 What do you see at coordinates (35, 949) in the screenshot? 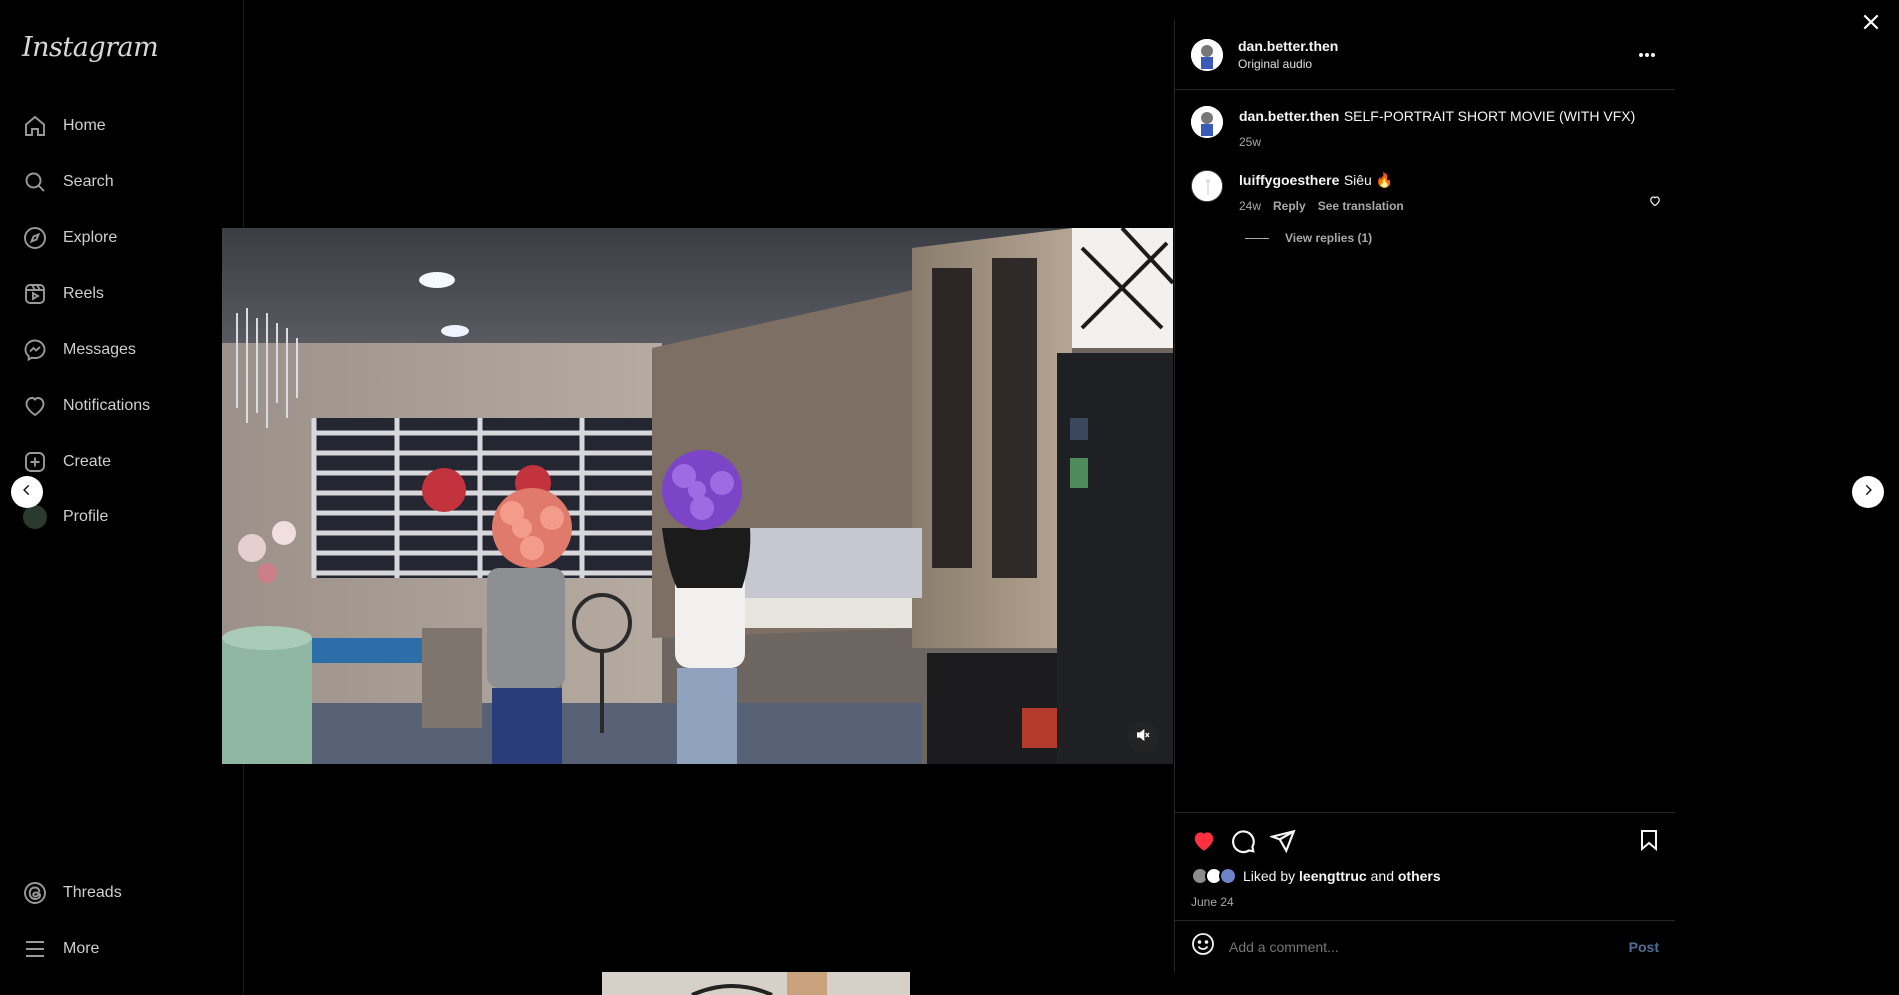
I see `more-icon` at bounding box center [35, 949].